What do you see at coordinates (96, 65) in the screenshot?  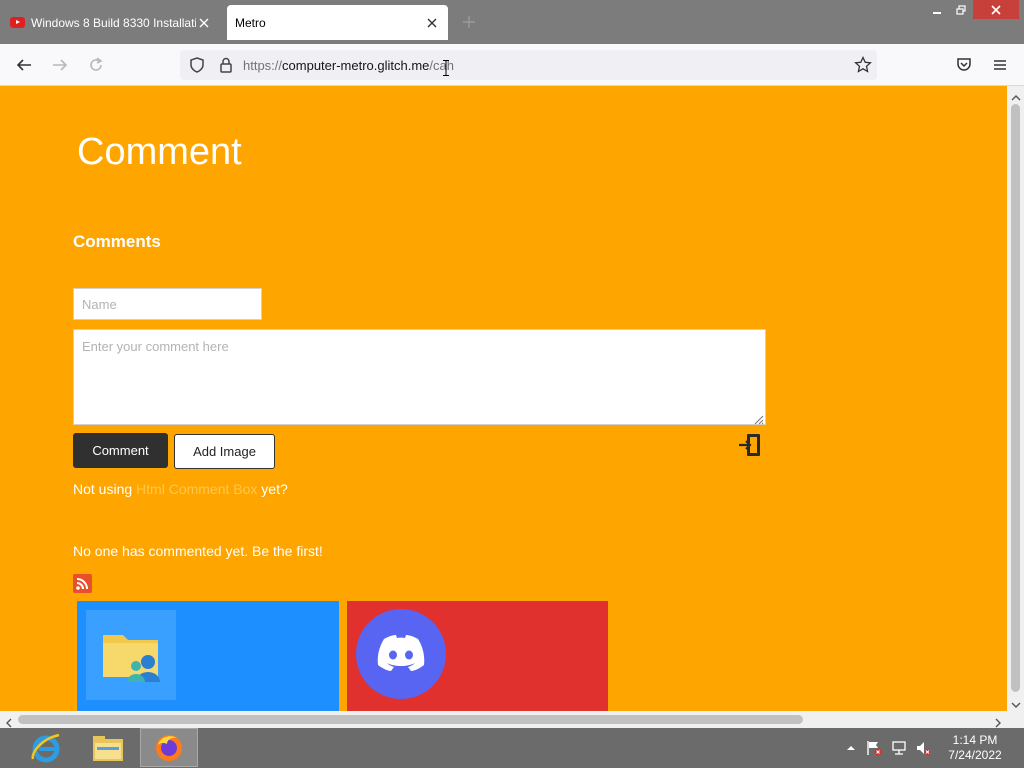 I see `reload-icon` at bounding box center [96, 65].